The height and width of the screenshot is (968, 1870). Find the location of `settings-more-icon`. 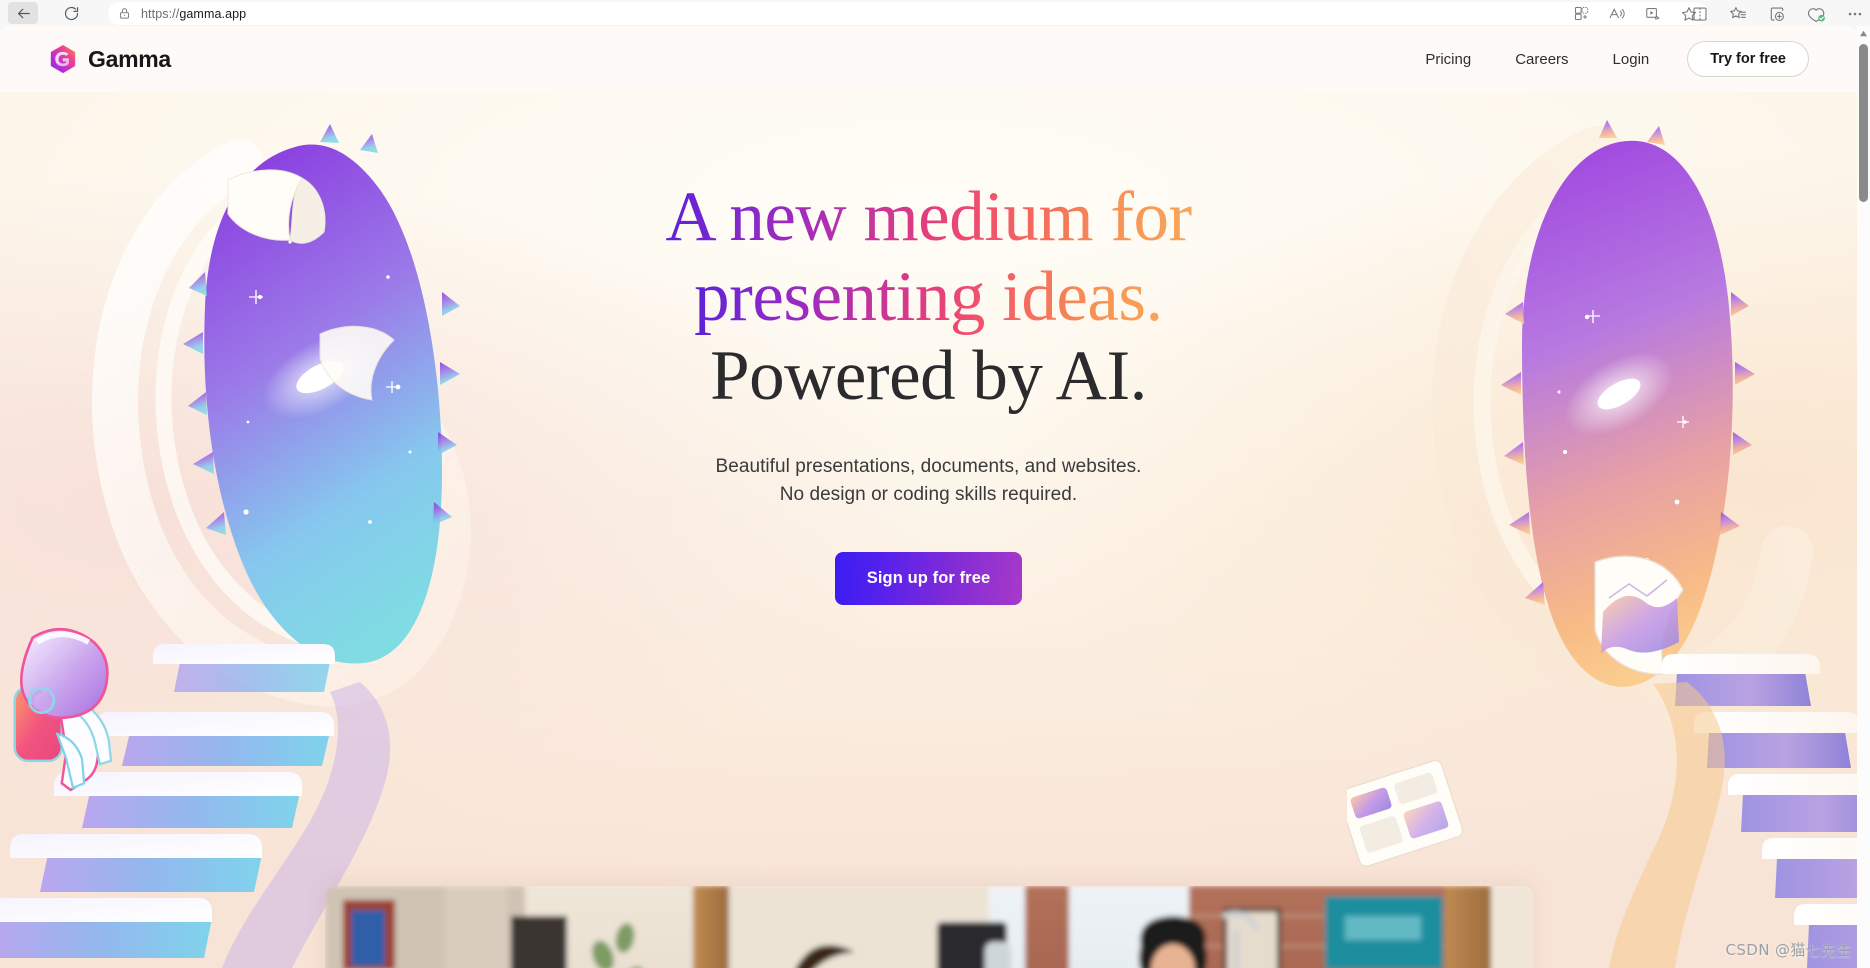

settings-more-icon is located at coordinates (1855, 14).